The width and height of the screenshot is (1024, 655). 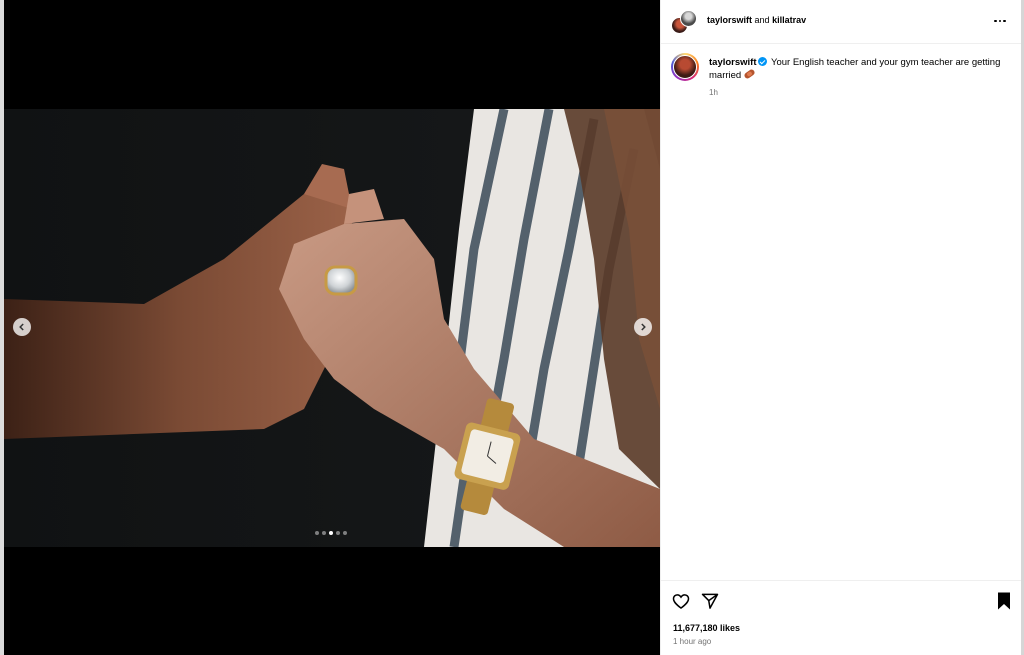 I want to click on chevron-right-icon, so click(x=643, y=327).